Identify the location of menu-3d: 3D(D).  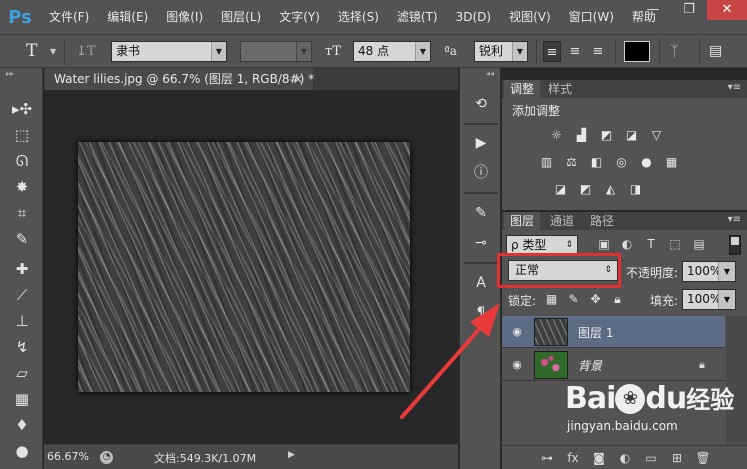
(473, 17).